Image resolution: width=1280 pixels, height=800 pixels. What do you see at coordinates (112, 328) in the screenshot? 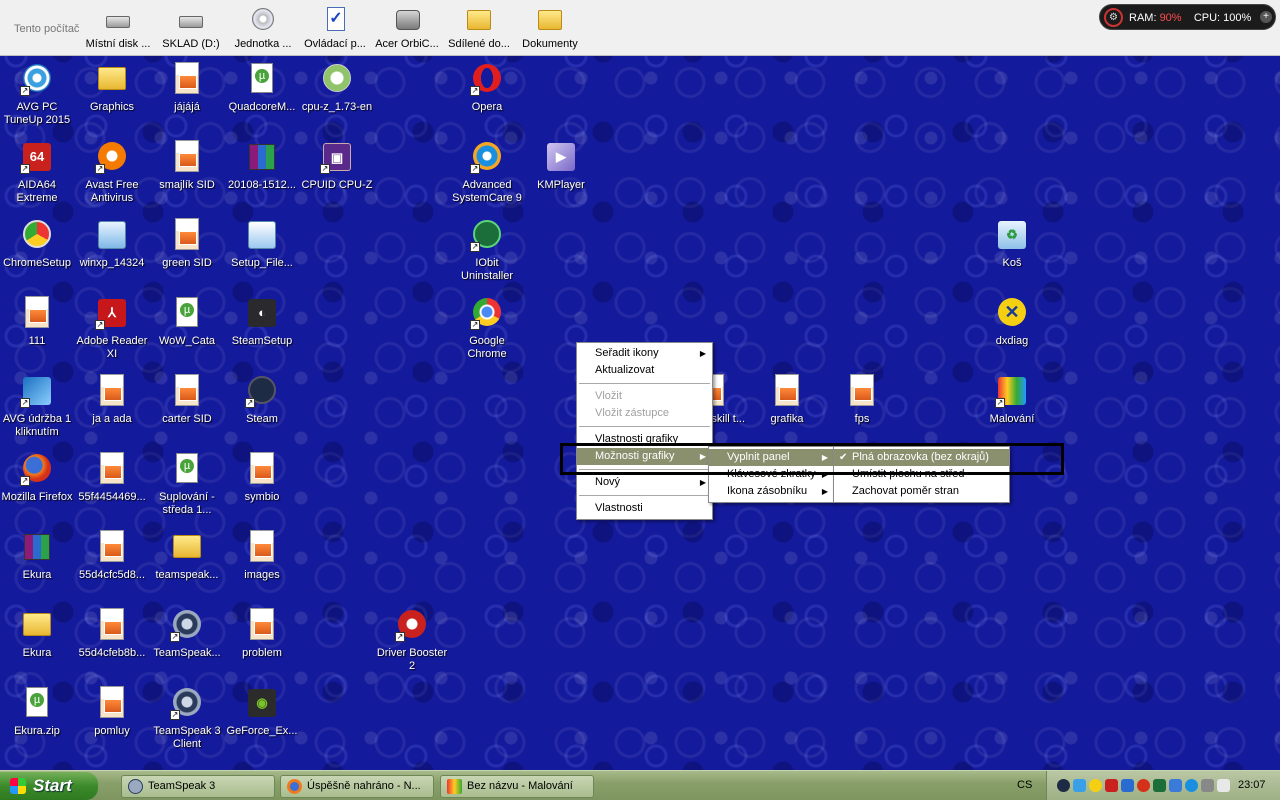
I see `desktop-icon: ⅄ ↗ Adobe Reader XI` at bounding box center [112, 328].